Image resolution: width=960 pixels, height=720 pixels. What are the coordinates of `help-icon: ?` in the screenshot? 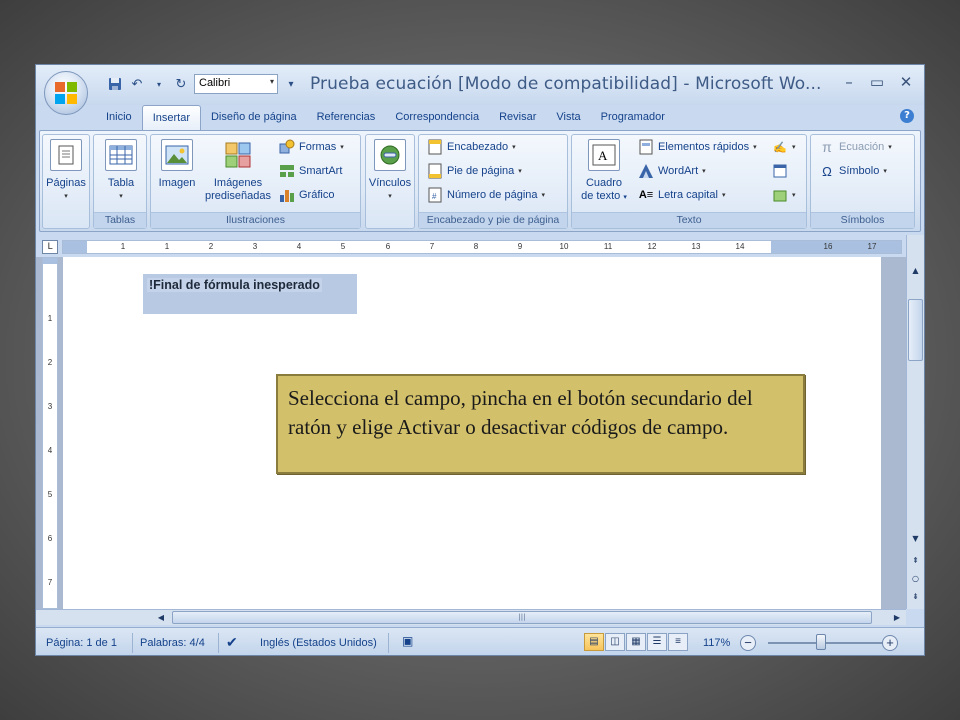 It's located at (907, 116).